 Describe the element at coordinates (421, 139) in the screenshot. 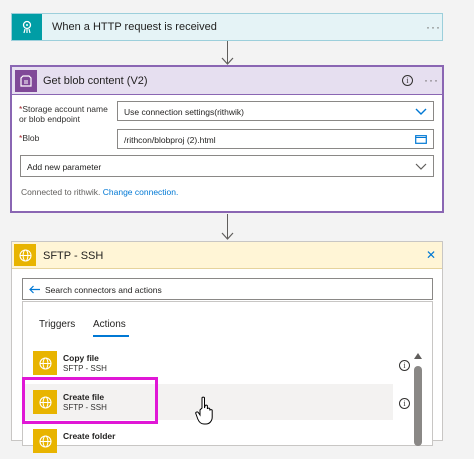

I see `folder-icon` at that location.